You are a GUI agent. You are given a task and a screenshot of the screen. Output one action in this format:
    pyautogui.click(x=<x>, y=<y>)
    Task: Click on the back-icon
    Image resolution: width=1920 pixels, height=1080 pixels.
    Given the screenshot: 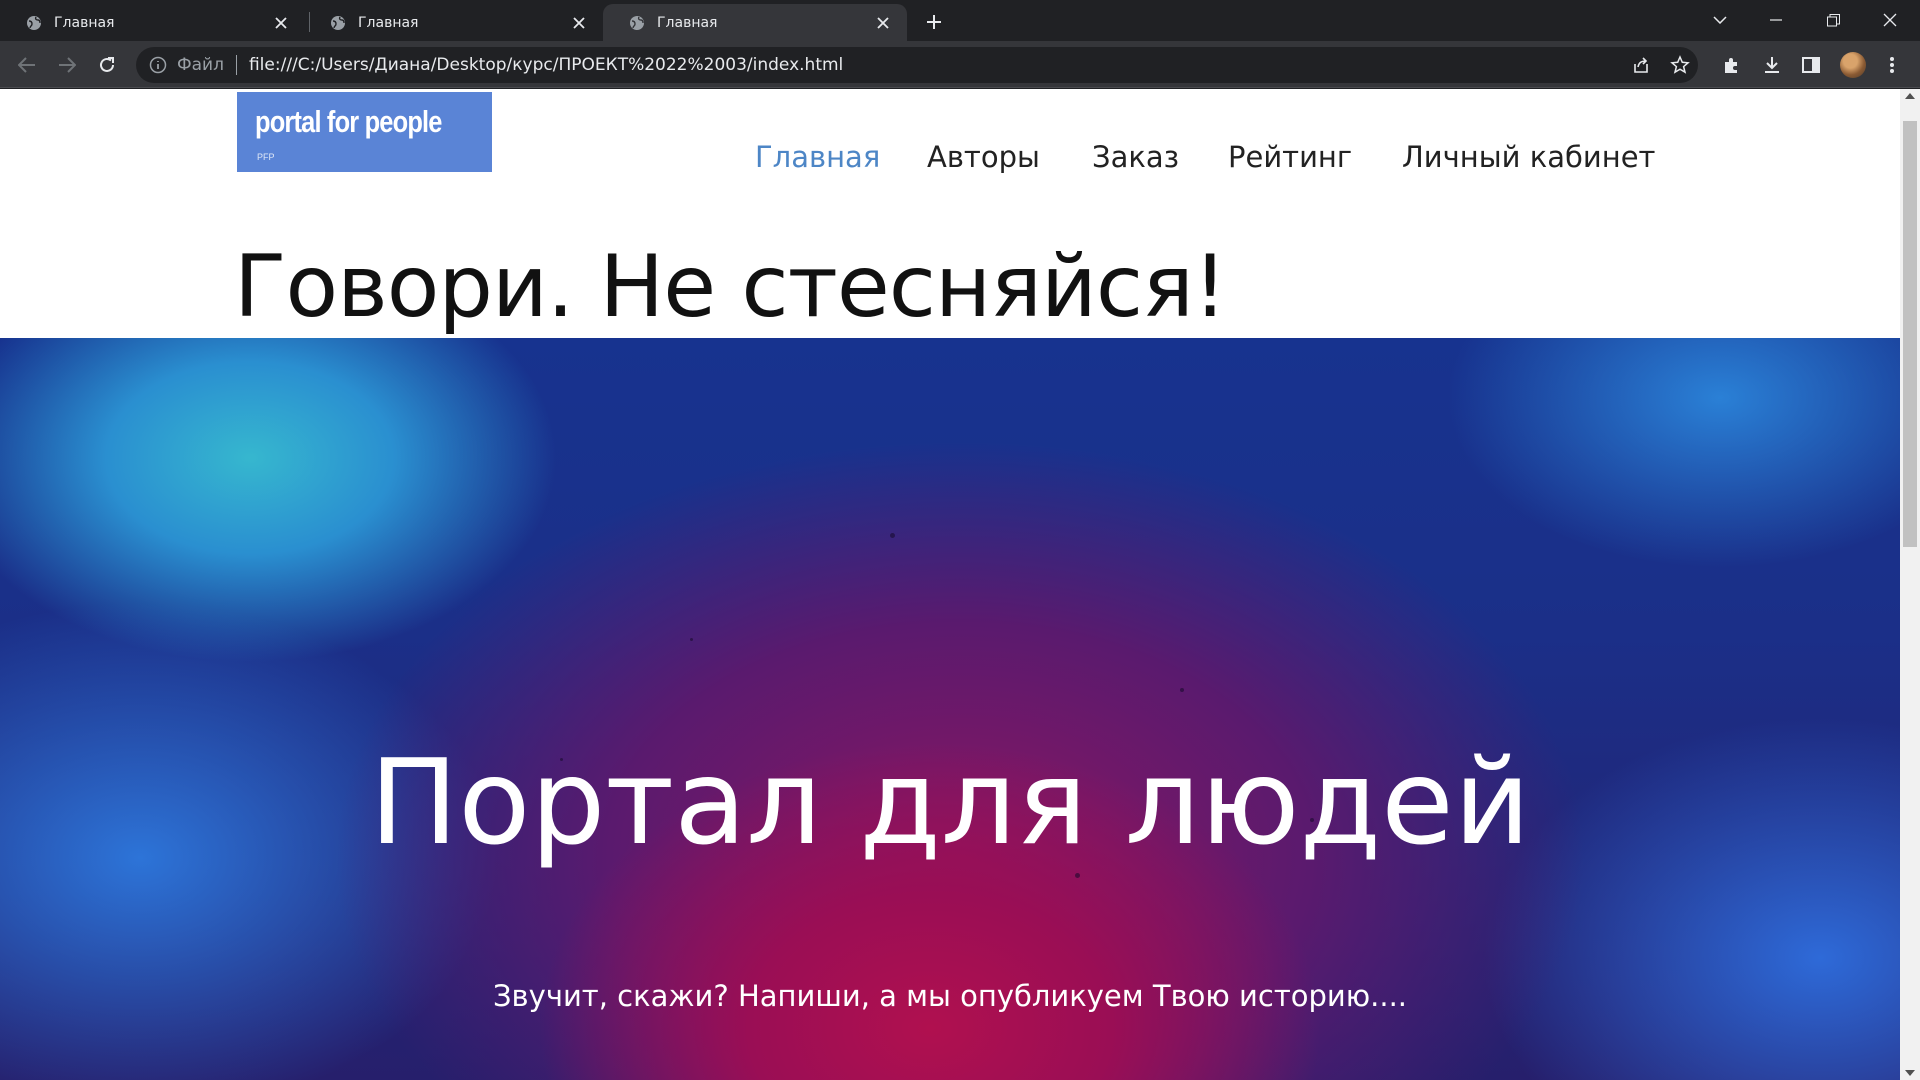 What is the action you would take?
    pyautogui.click(x=26, y=65)
    